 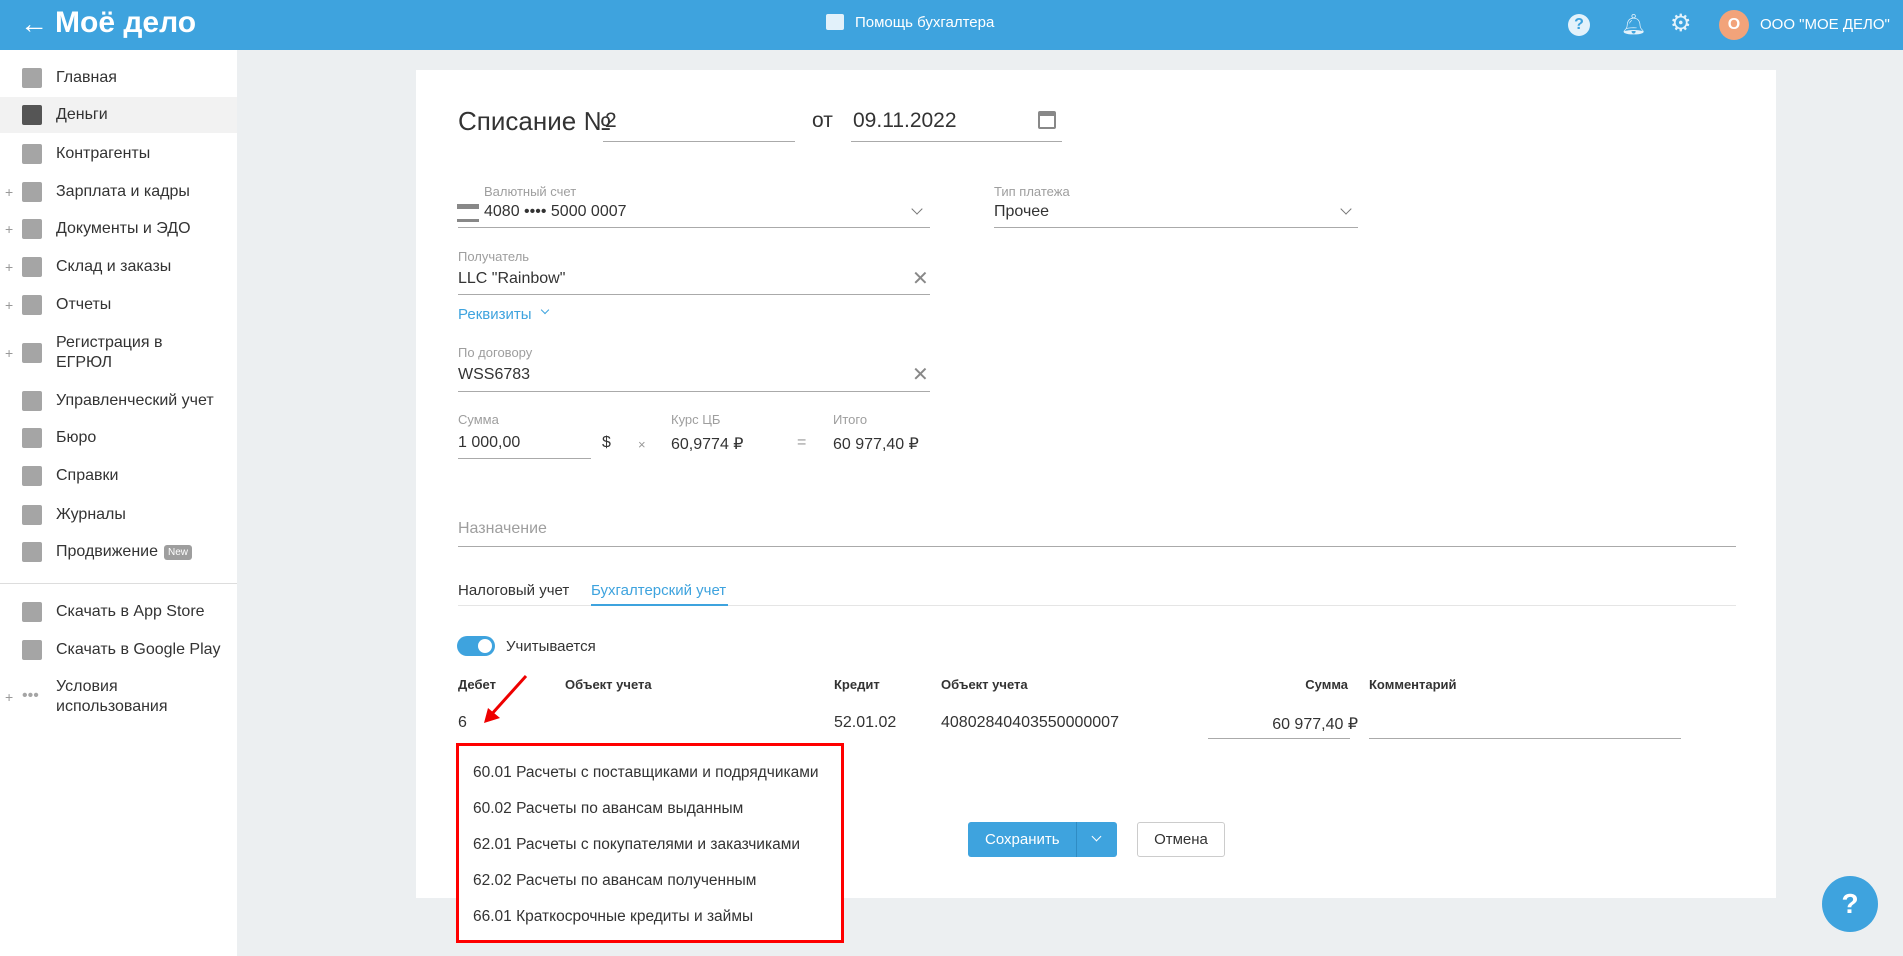 What do you see at coordinates (865, 723) in the screenshot?
I see `credit-value: 52.01.02` at bounding box center [865, 723].